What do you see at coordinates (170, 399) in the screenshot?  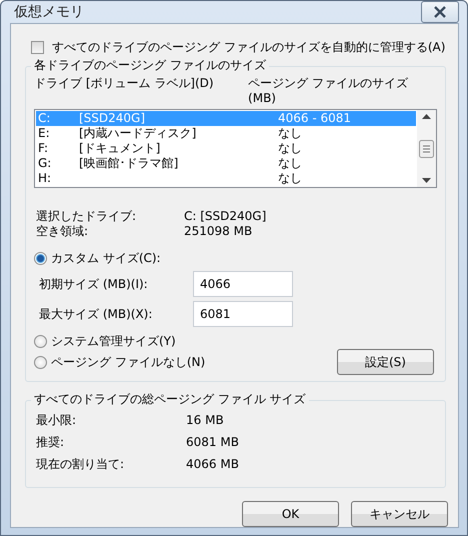 I see `group-title: すべてのドライブの総ページング ファイル サイズ` at bounding box center [170, 399].